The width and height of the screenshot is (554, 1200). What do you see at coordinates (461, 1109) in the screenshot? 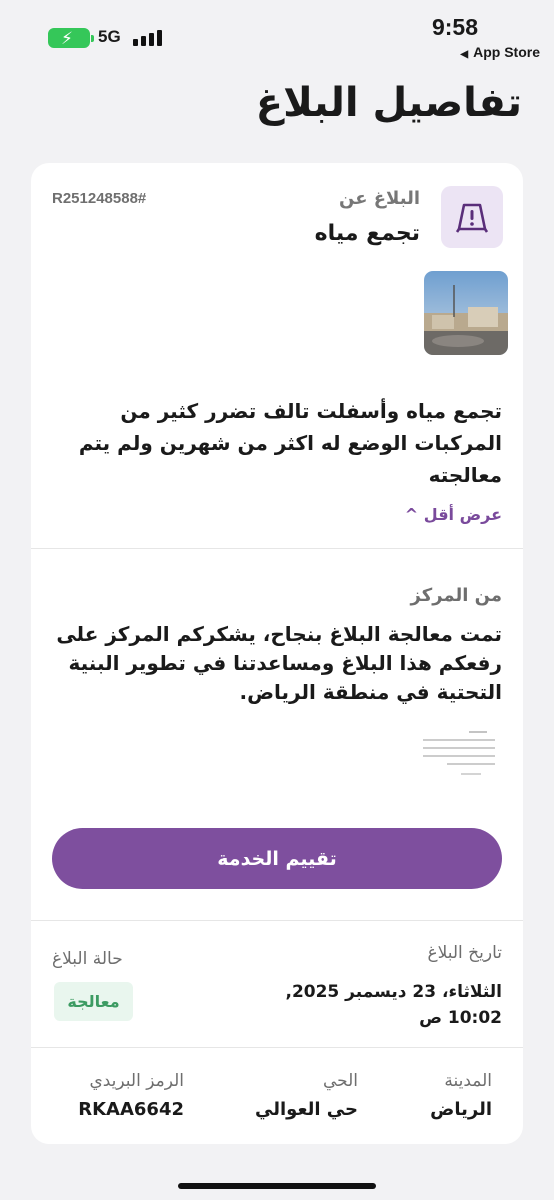
I see `city-value: الرياض` at bounding box center [461, 1109].